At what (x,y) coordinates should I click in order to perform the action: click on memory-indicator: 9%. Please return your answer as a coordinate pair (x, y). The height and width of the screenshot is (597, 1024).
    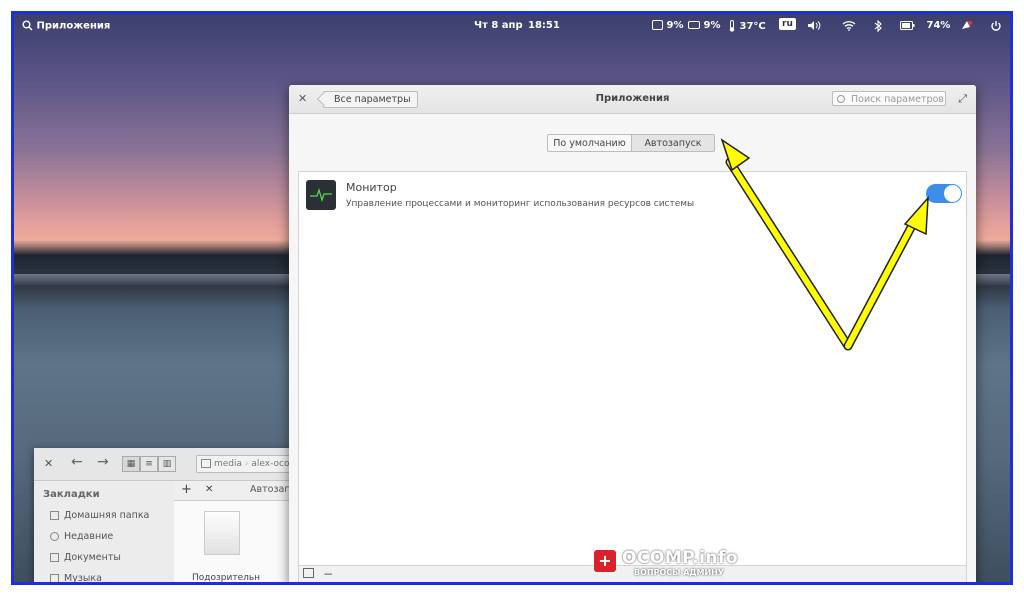
    Looking at the image, I should click on (704, 25).